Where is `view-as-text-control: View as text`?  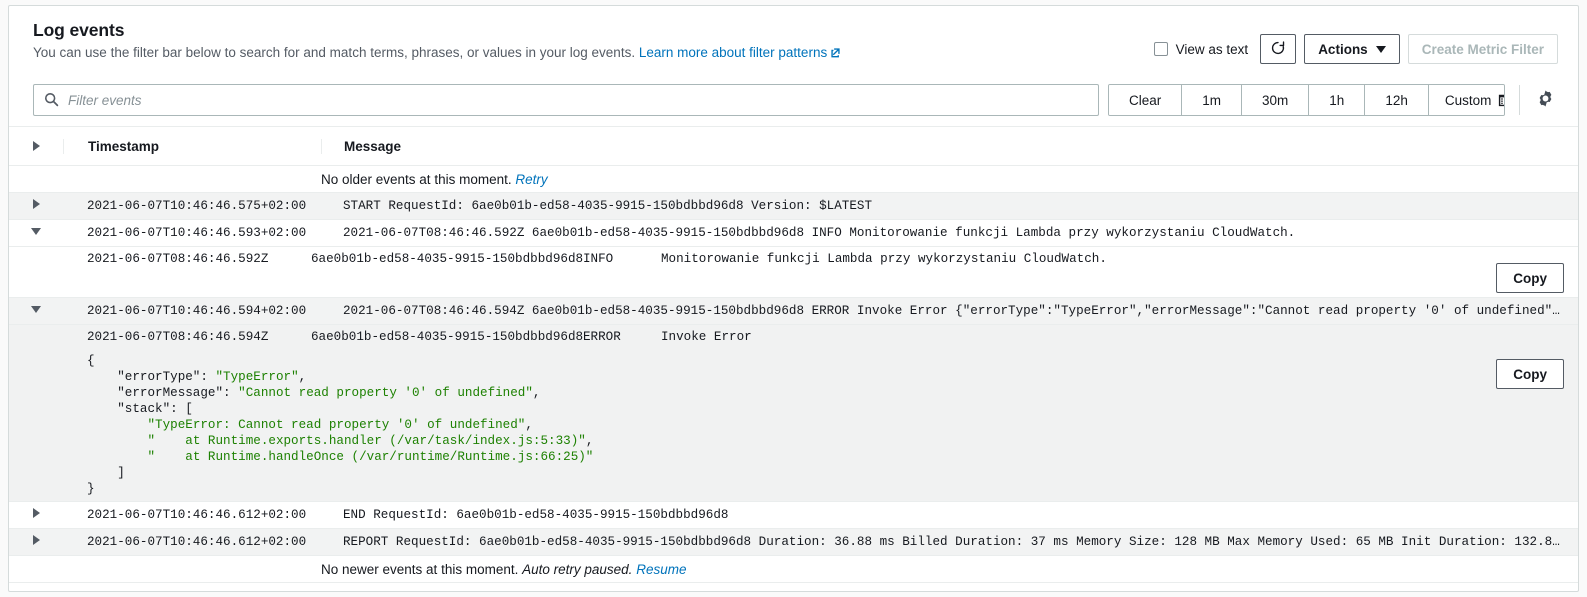
view-as-text-control: View as text is located at coordinates (1201, 49).